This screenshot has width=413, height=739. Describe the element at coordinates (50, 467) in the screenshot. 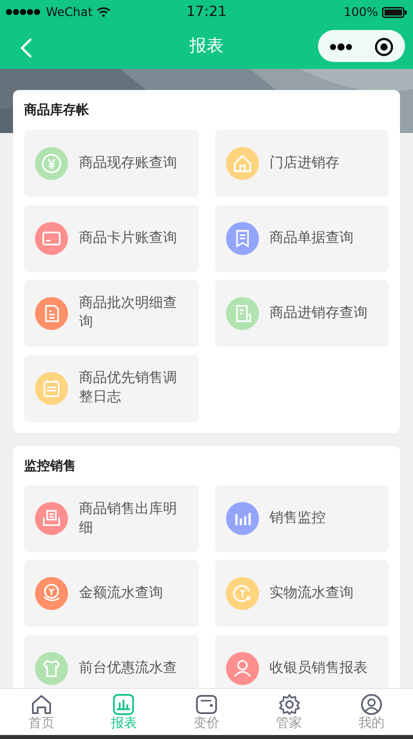

I see `section-title: 监控销售` at that location.